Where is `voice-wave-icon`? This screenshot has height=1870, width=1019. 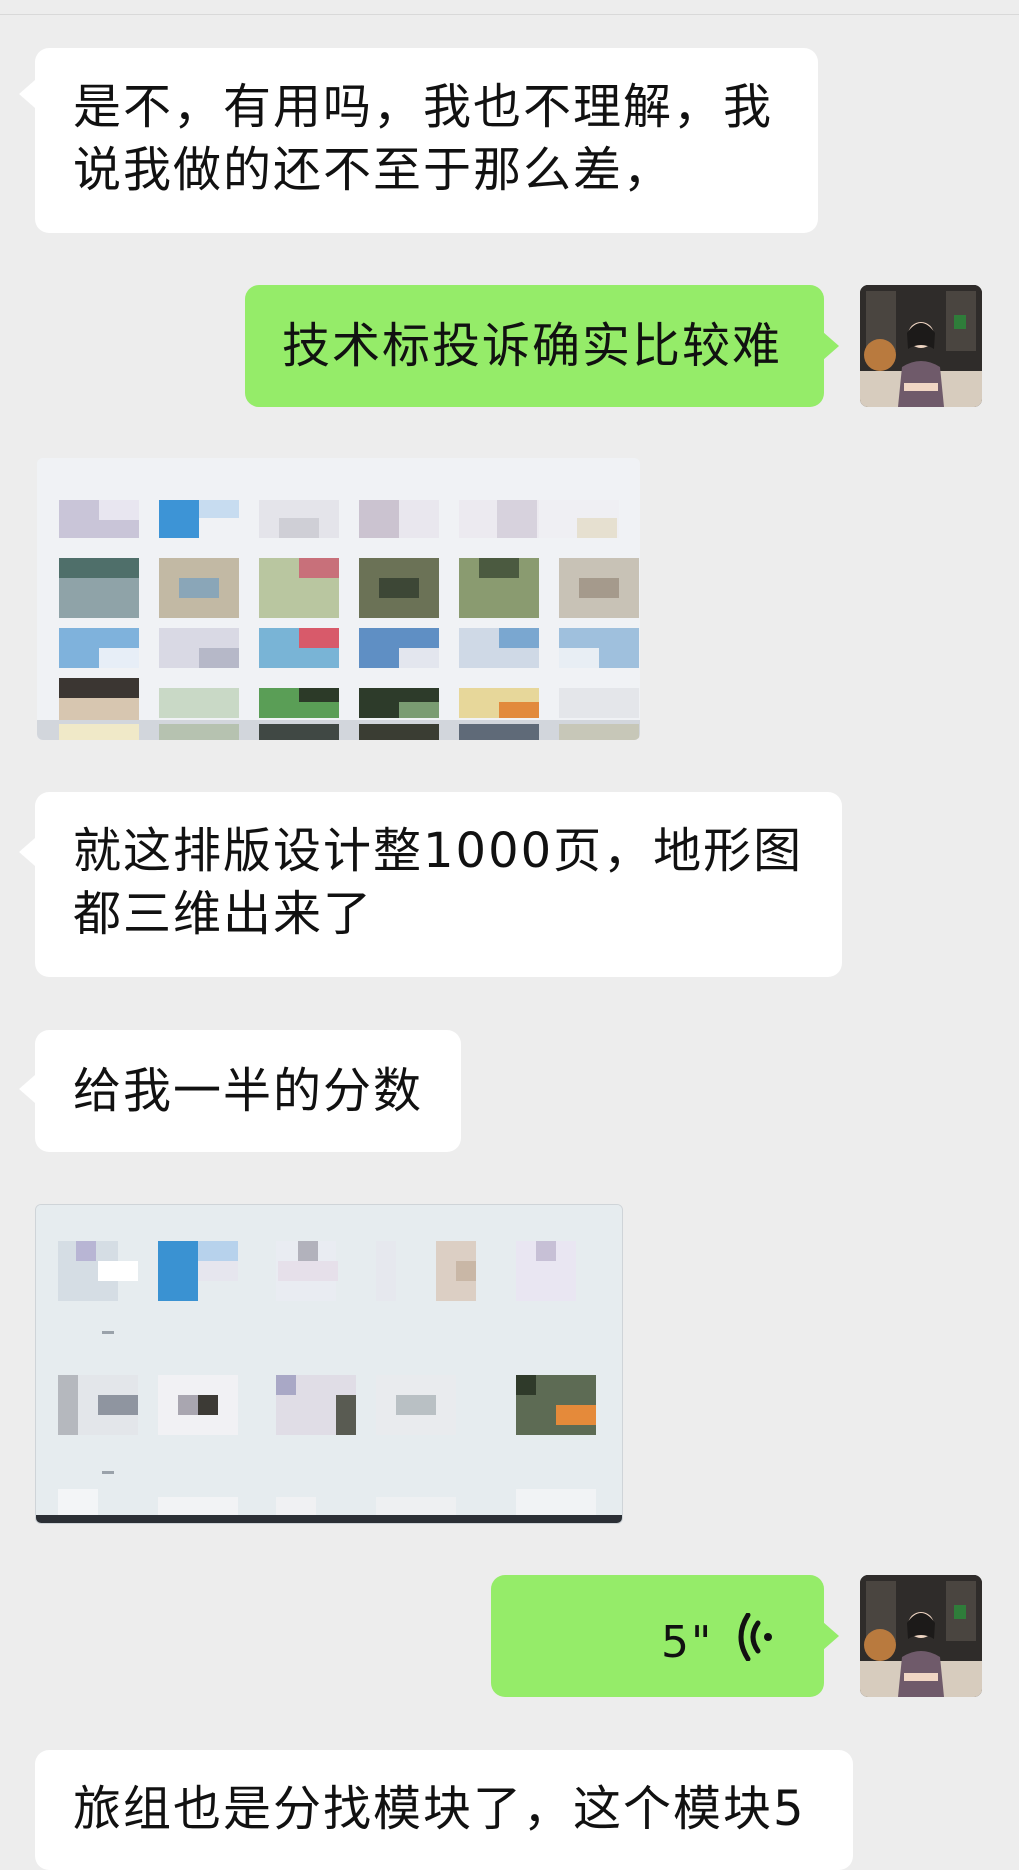
voice-wave-icon is located at coordinates (755, 1637).